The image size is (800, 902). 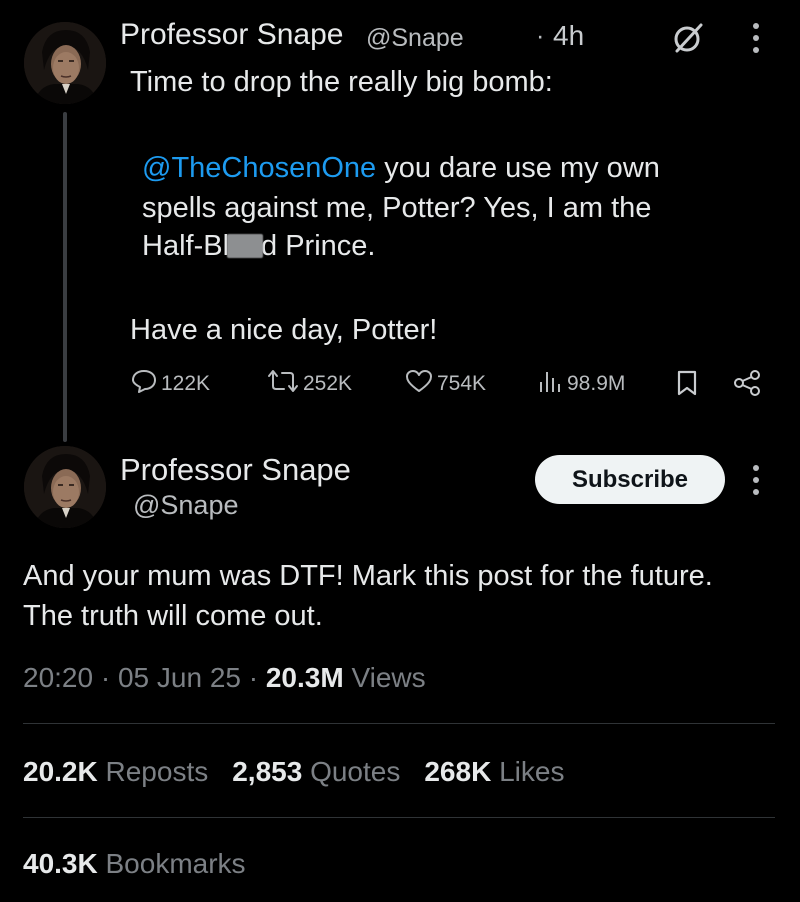 I want to click on reposts-label: Reposts, so click(x=157, y=771).